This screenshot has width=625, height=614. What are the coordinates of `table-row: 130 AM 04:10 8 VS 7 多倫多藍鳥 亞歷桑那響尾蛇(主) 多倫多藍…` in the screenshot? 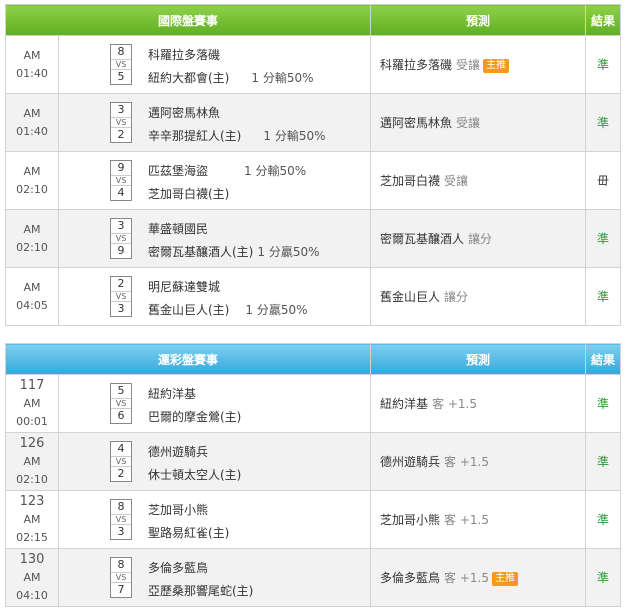 It's located at (313, 577).